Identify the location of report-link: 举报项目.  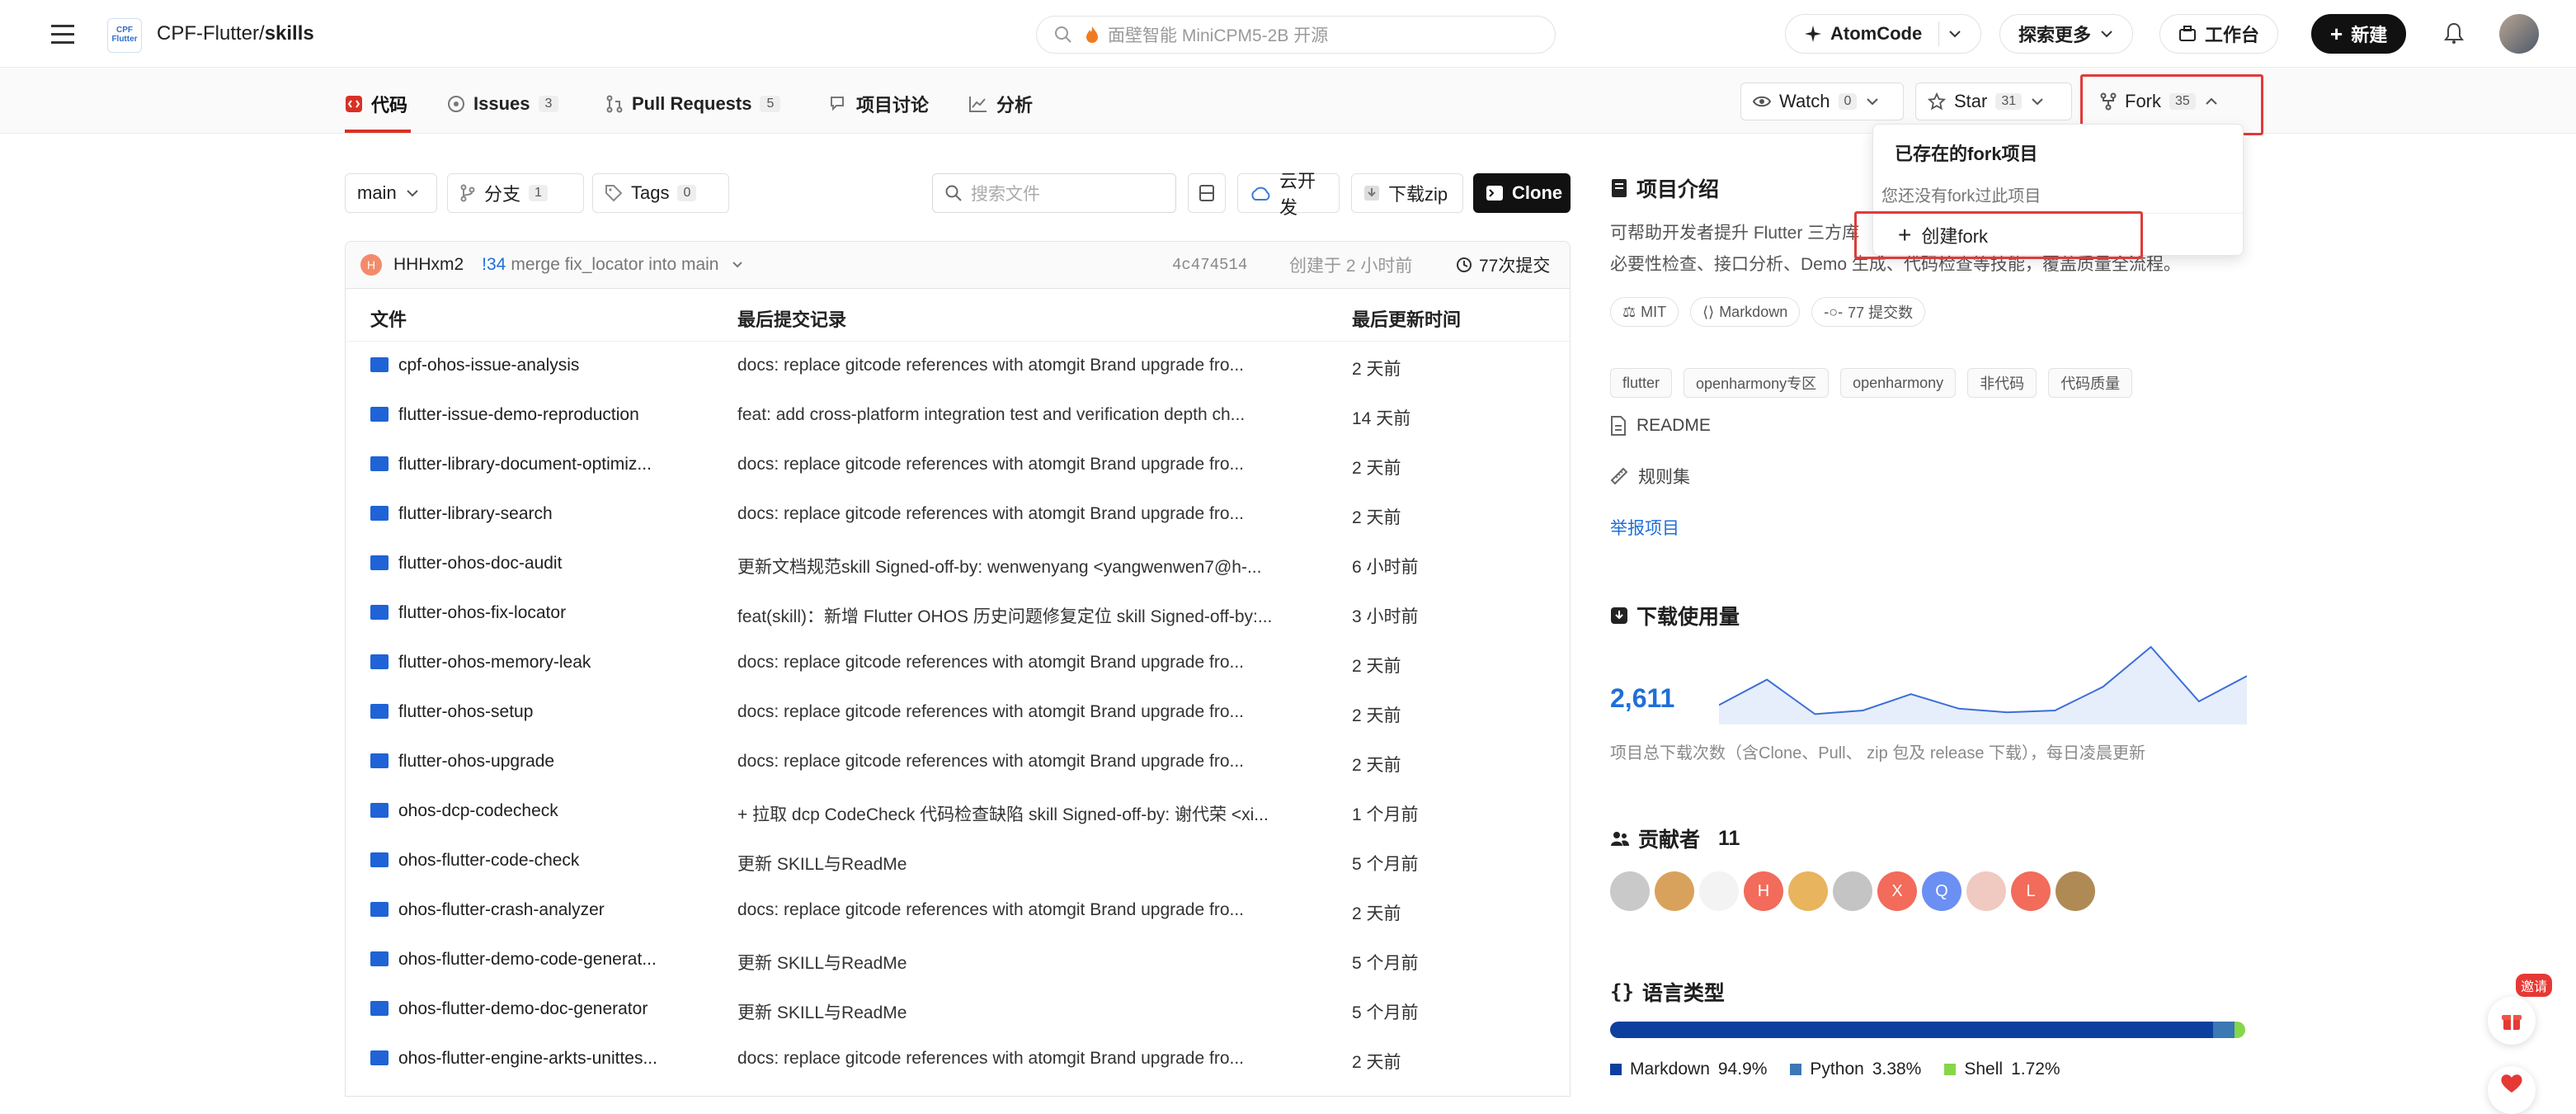
(1644, 527).